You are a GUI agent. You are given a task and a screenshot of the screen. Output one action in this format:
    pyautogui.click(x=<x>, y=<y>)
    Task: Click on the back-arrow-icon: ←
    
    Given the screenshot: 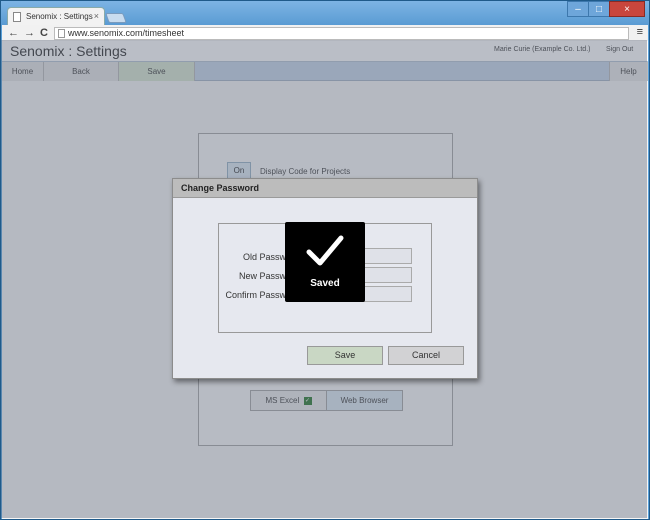 What is the action you would take?
    pyautogui.click(x=13, y=33)
    